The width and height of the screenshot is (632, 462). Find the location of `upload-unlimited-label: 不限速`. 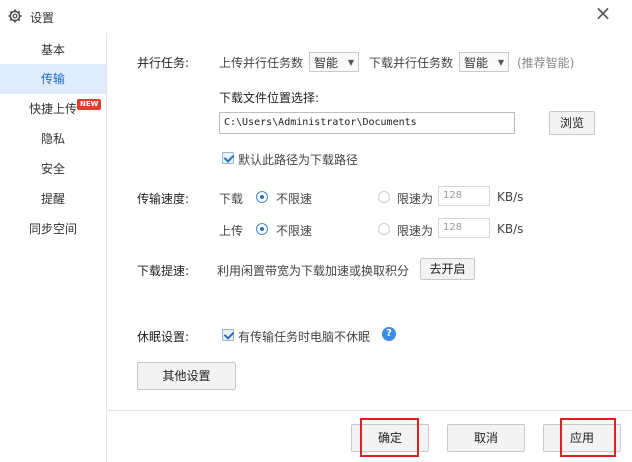

upload-unlimited-label: 不限速 is located at coordinates (294, 231).